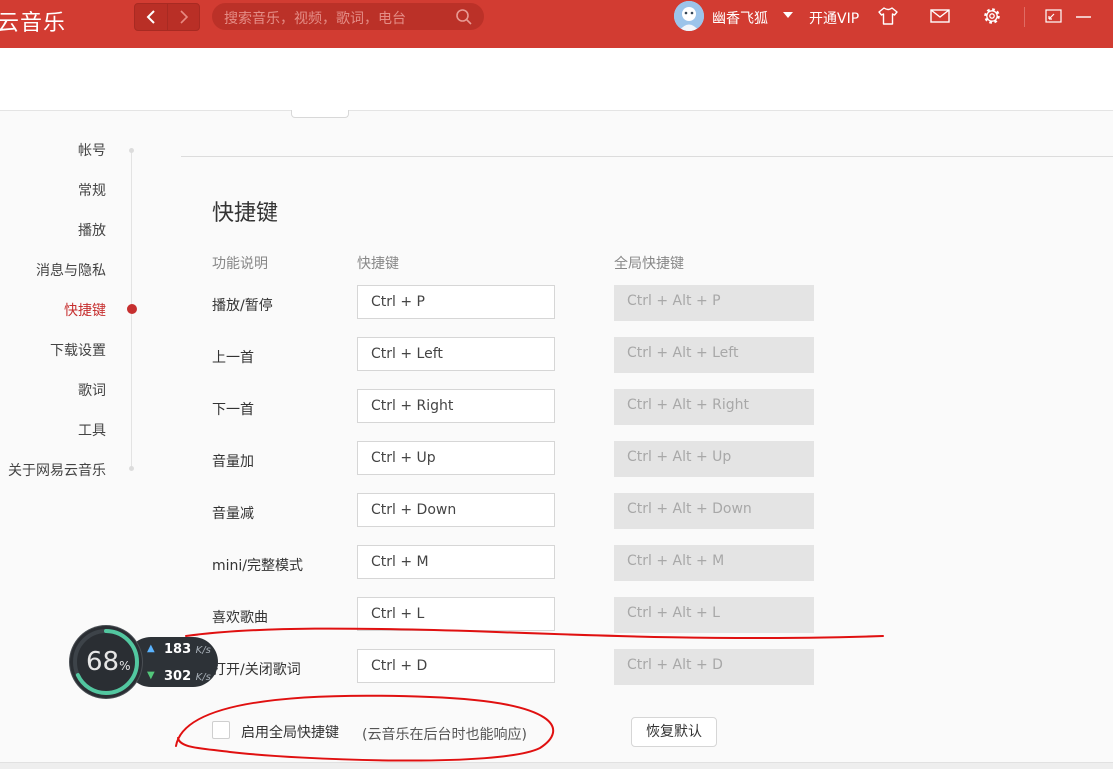 This screenshot has height=769, width=1113. I want to click on mini-mode-icon, so click(1054, 16).